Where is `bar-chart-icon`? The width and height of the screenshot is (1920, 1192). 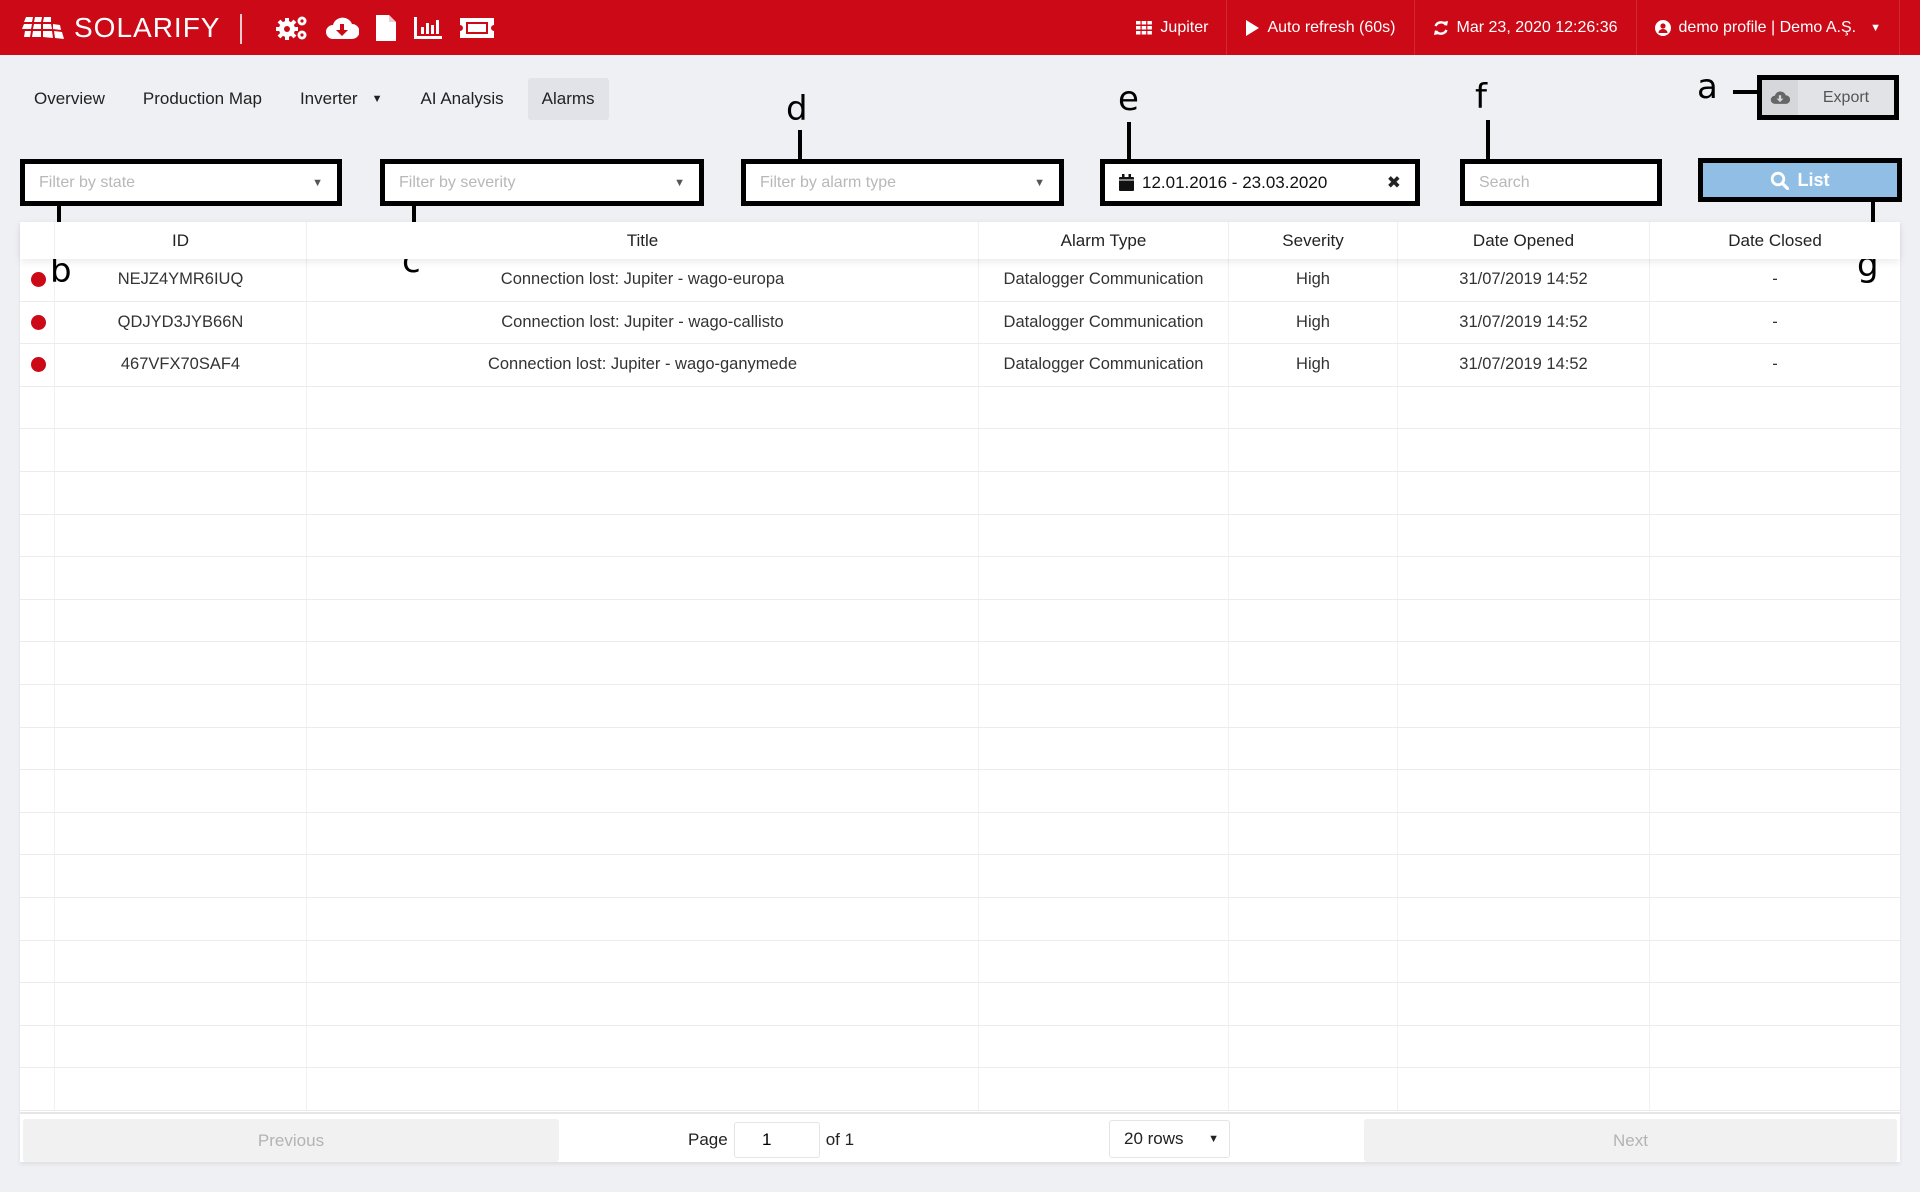 bar-chart-icon is located at coordinates (428, 28).